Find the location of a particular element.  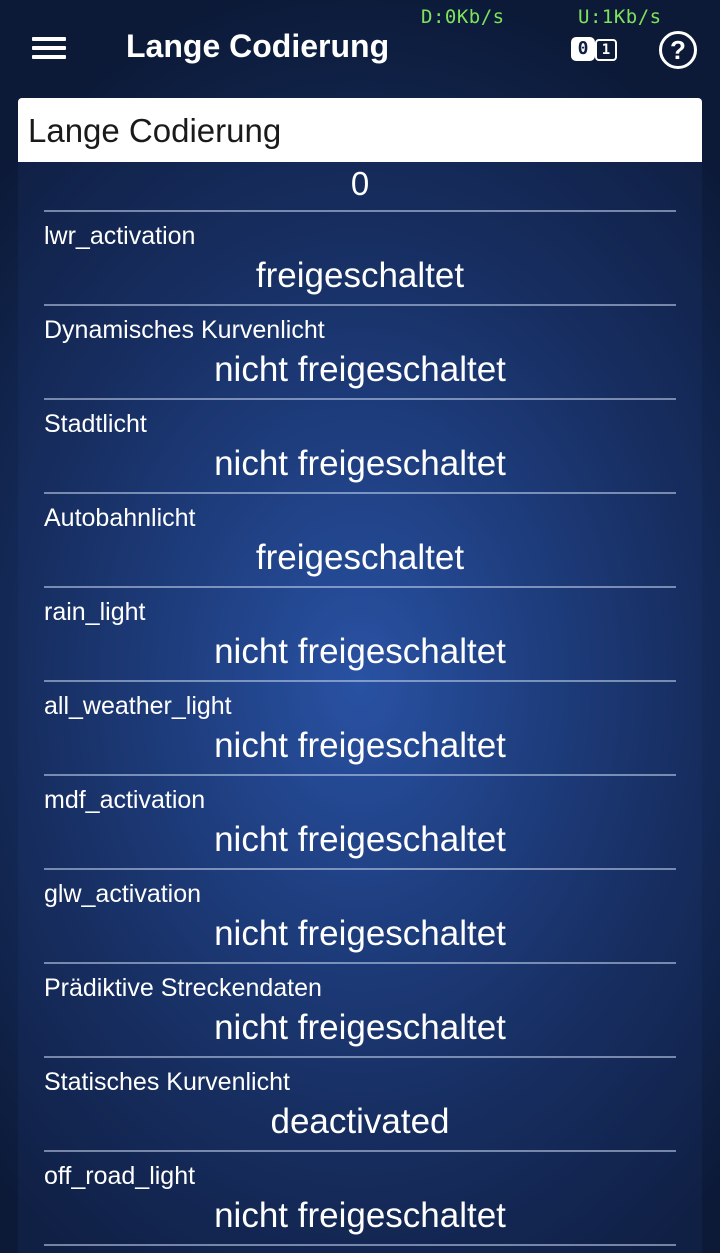

coding-row-mdf-activation: mdf_activation nicht freigeschaltet is located at coordinates (360, 823).